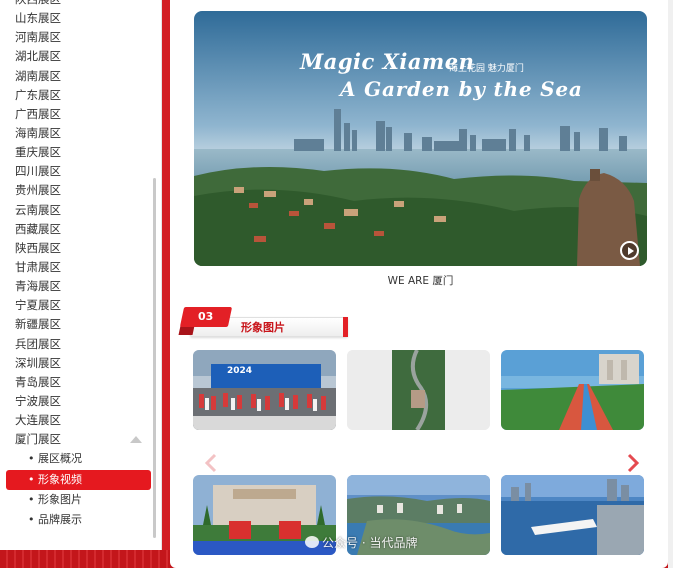  I want to click on sidebar-item-shandong: 山东展区, so click(75, 18).